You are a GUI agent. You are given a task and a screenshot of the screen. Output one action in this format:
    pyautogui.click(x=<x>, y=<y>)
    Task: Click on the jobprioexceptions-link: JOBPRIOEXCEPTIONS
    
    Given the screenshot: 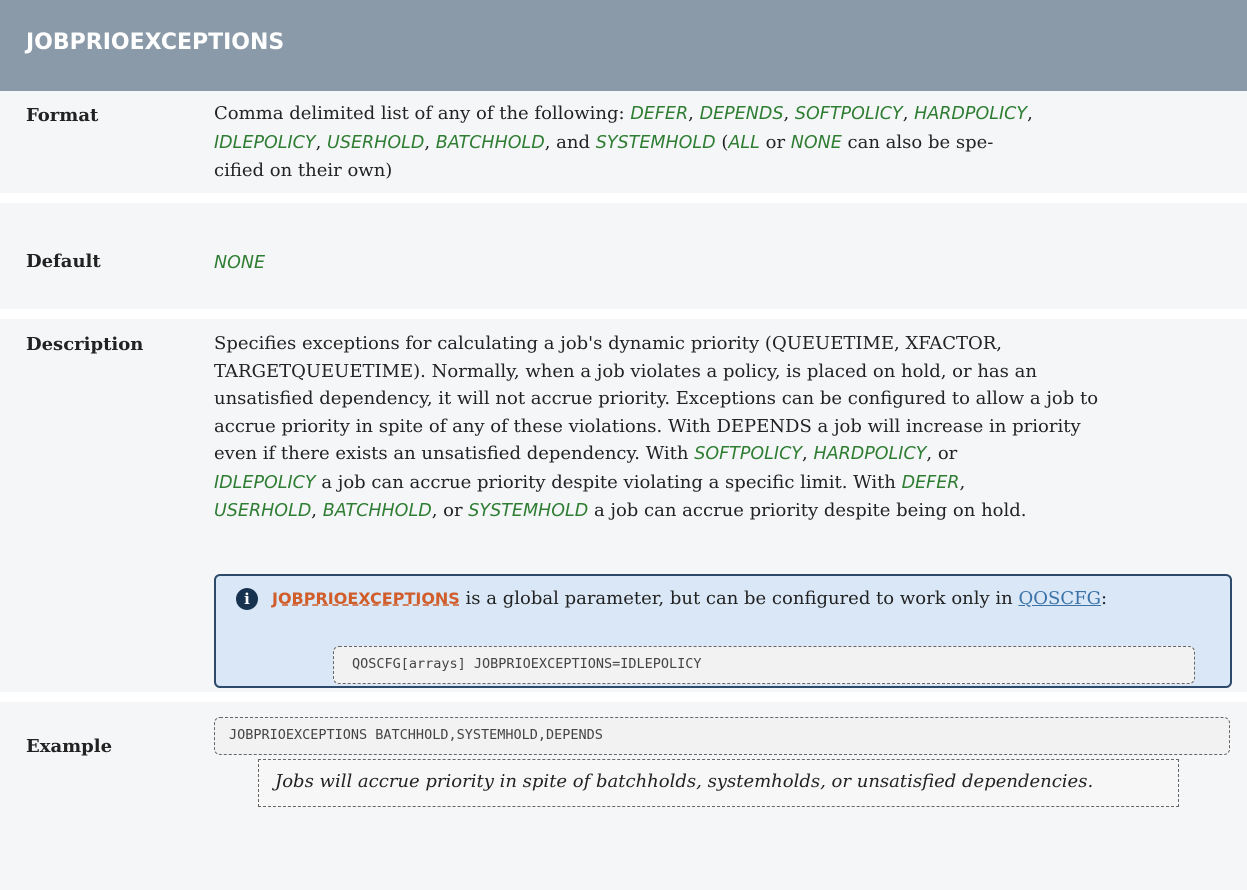 What is the action you would take?
    pyautogui.click(x=366, y=598)
    